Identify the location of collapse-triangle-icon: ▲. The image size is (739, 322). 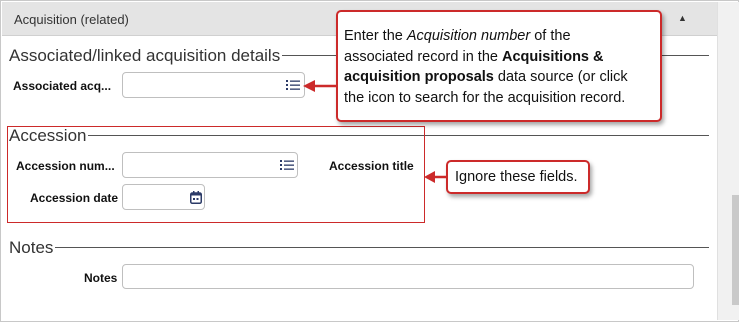
(682, 18).